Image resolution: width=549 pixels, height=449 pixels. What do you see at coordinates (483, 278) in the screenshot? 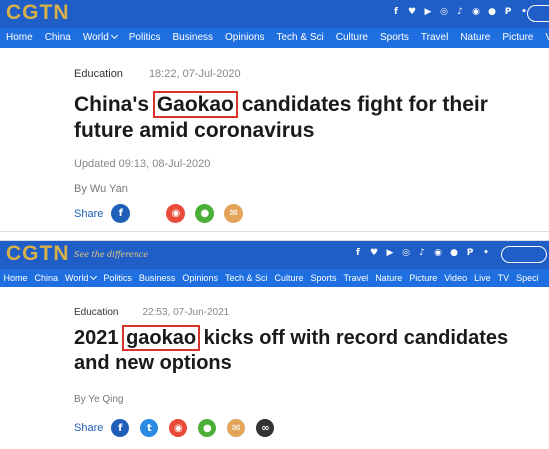
I see `nav-live: Live` at bounding box center [483, 278].